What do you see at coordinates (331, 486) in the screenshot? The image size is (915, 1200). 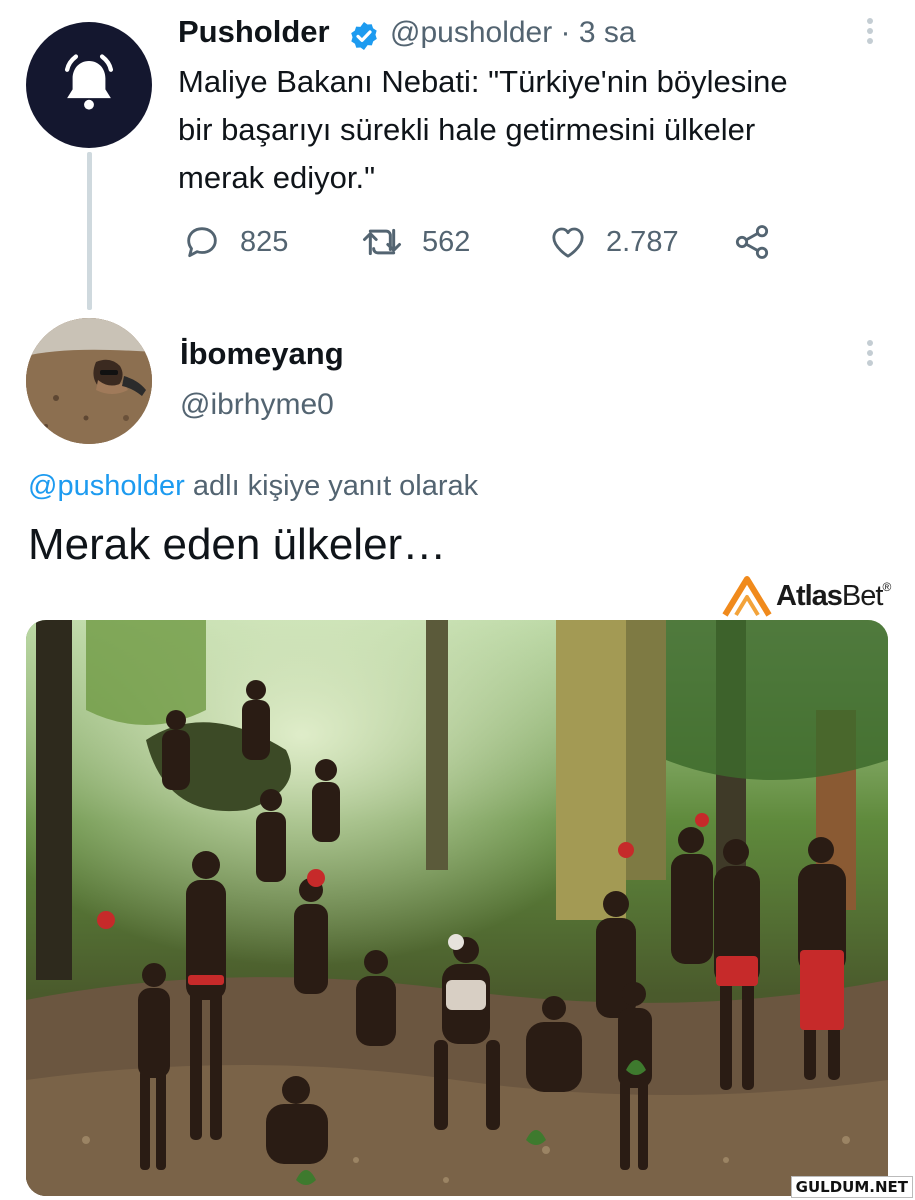 I see `replying-to-suffix: adlı kişiye yanıt olarak` at bounding box center [331, 486].